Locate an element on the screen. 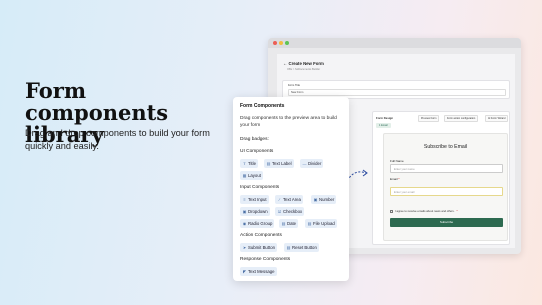 The height and width of the screenshot is (305, 542). maximize-dot-icon is located at coordinates (287, 43).